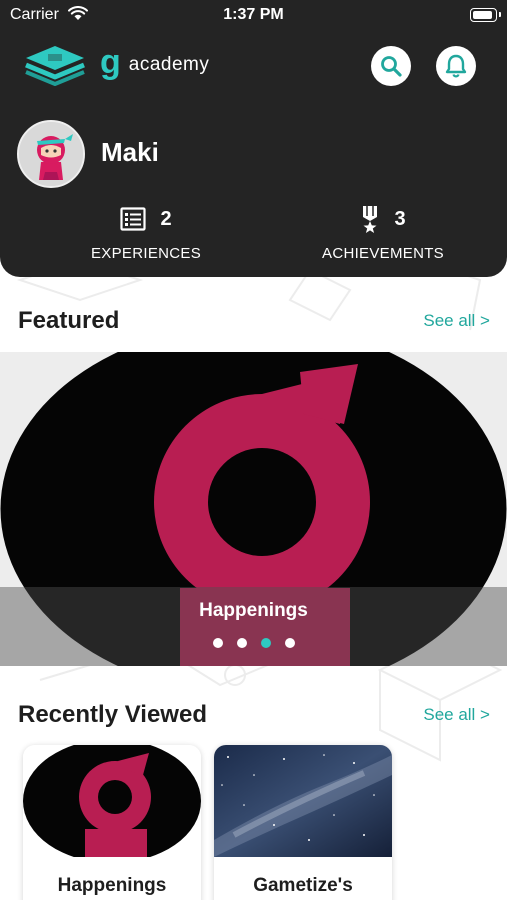 The image size is (507, 900). I want to click on recent-card: Gametize's, so click(303, 822).